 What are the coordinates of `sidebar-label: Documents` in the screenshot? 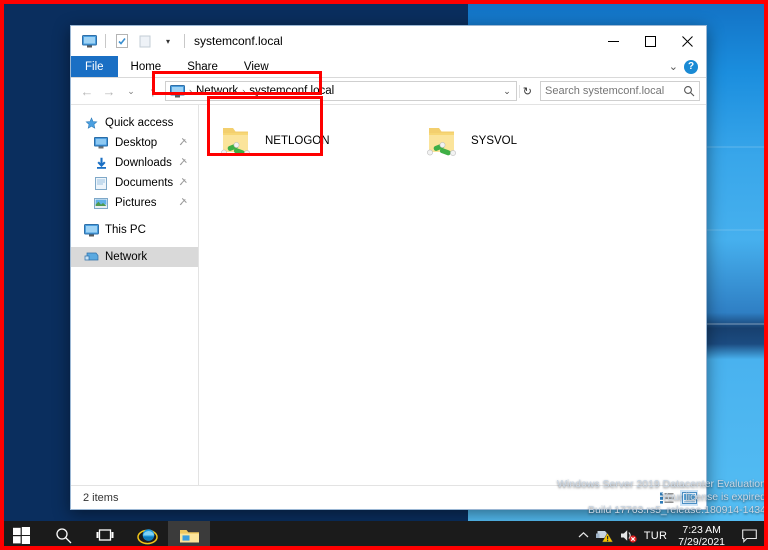 It's located at (144, 183).